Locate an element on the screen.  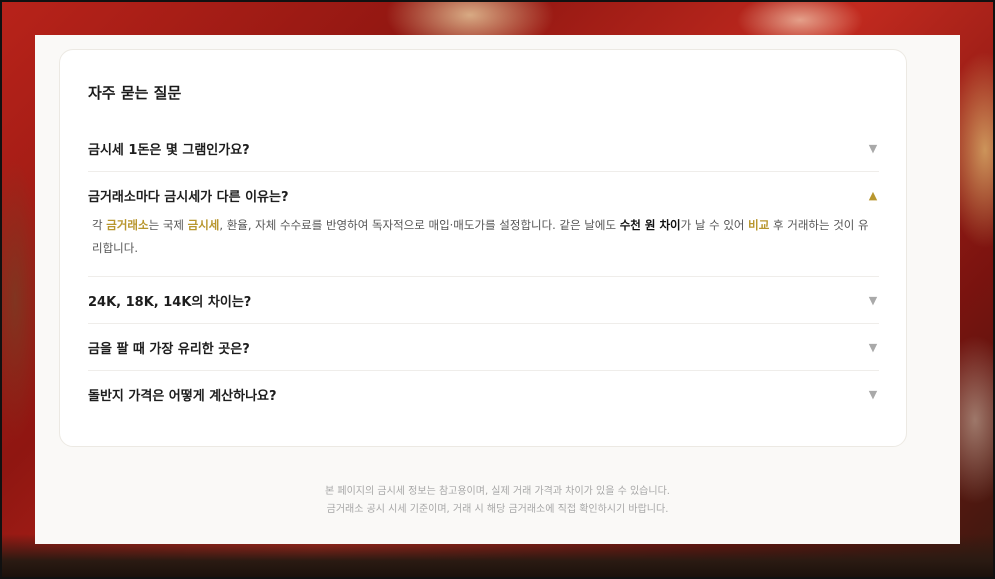
answer-highlight: 금거래소 is located at coordinates (127, 225).